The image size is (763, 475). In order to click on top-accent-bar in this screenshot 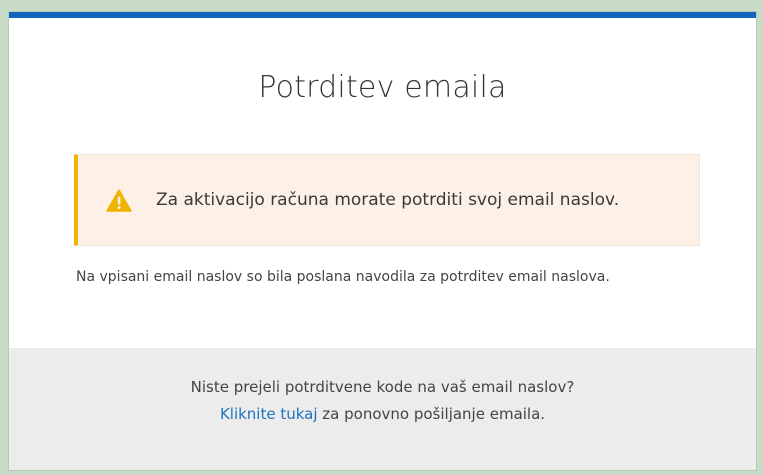, I will do `click(382, 15)`.